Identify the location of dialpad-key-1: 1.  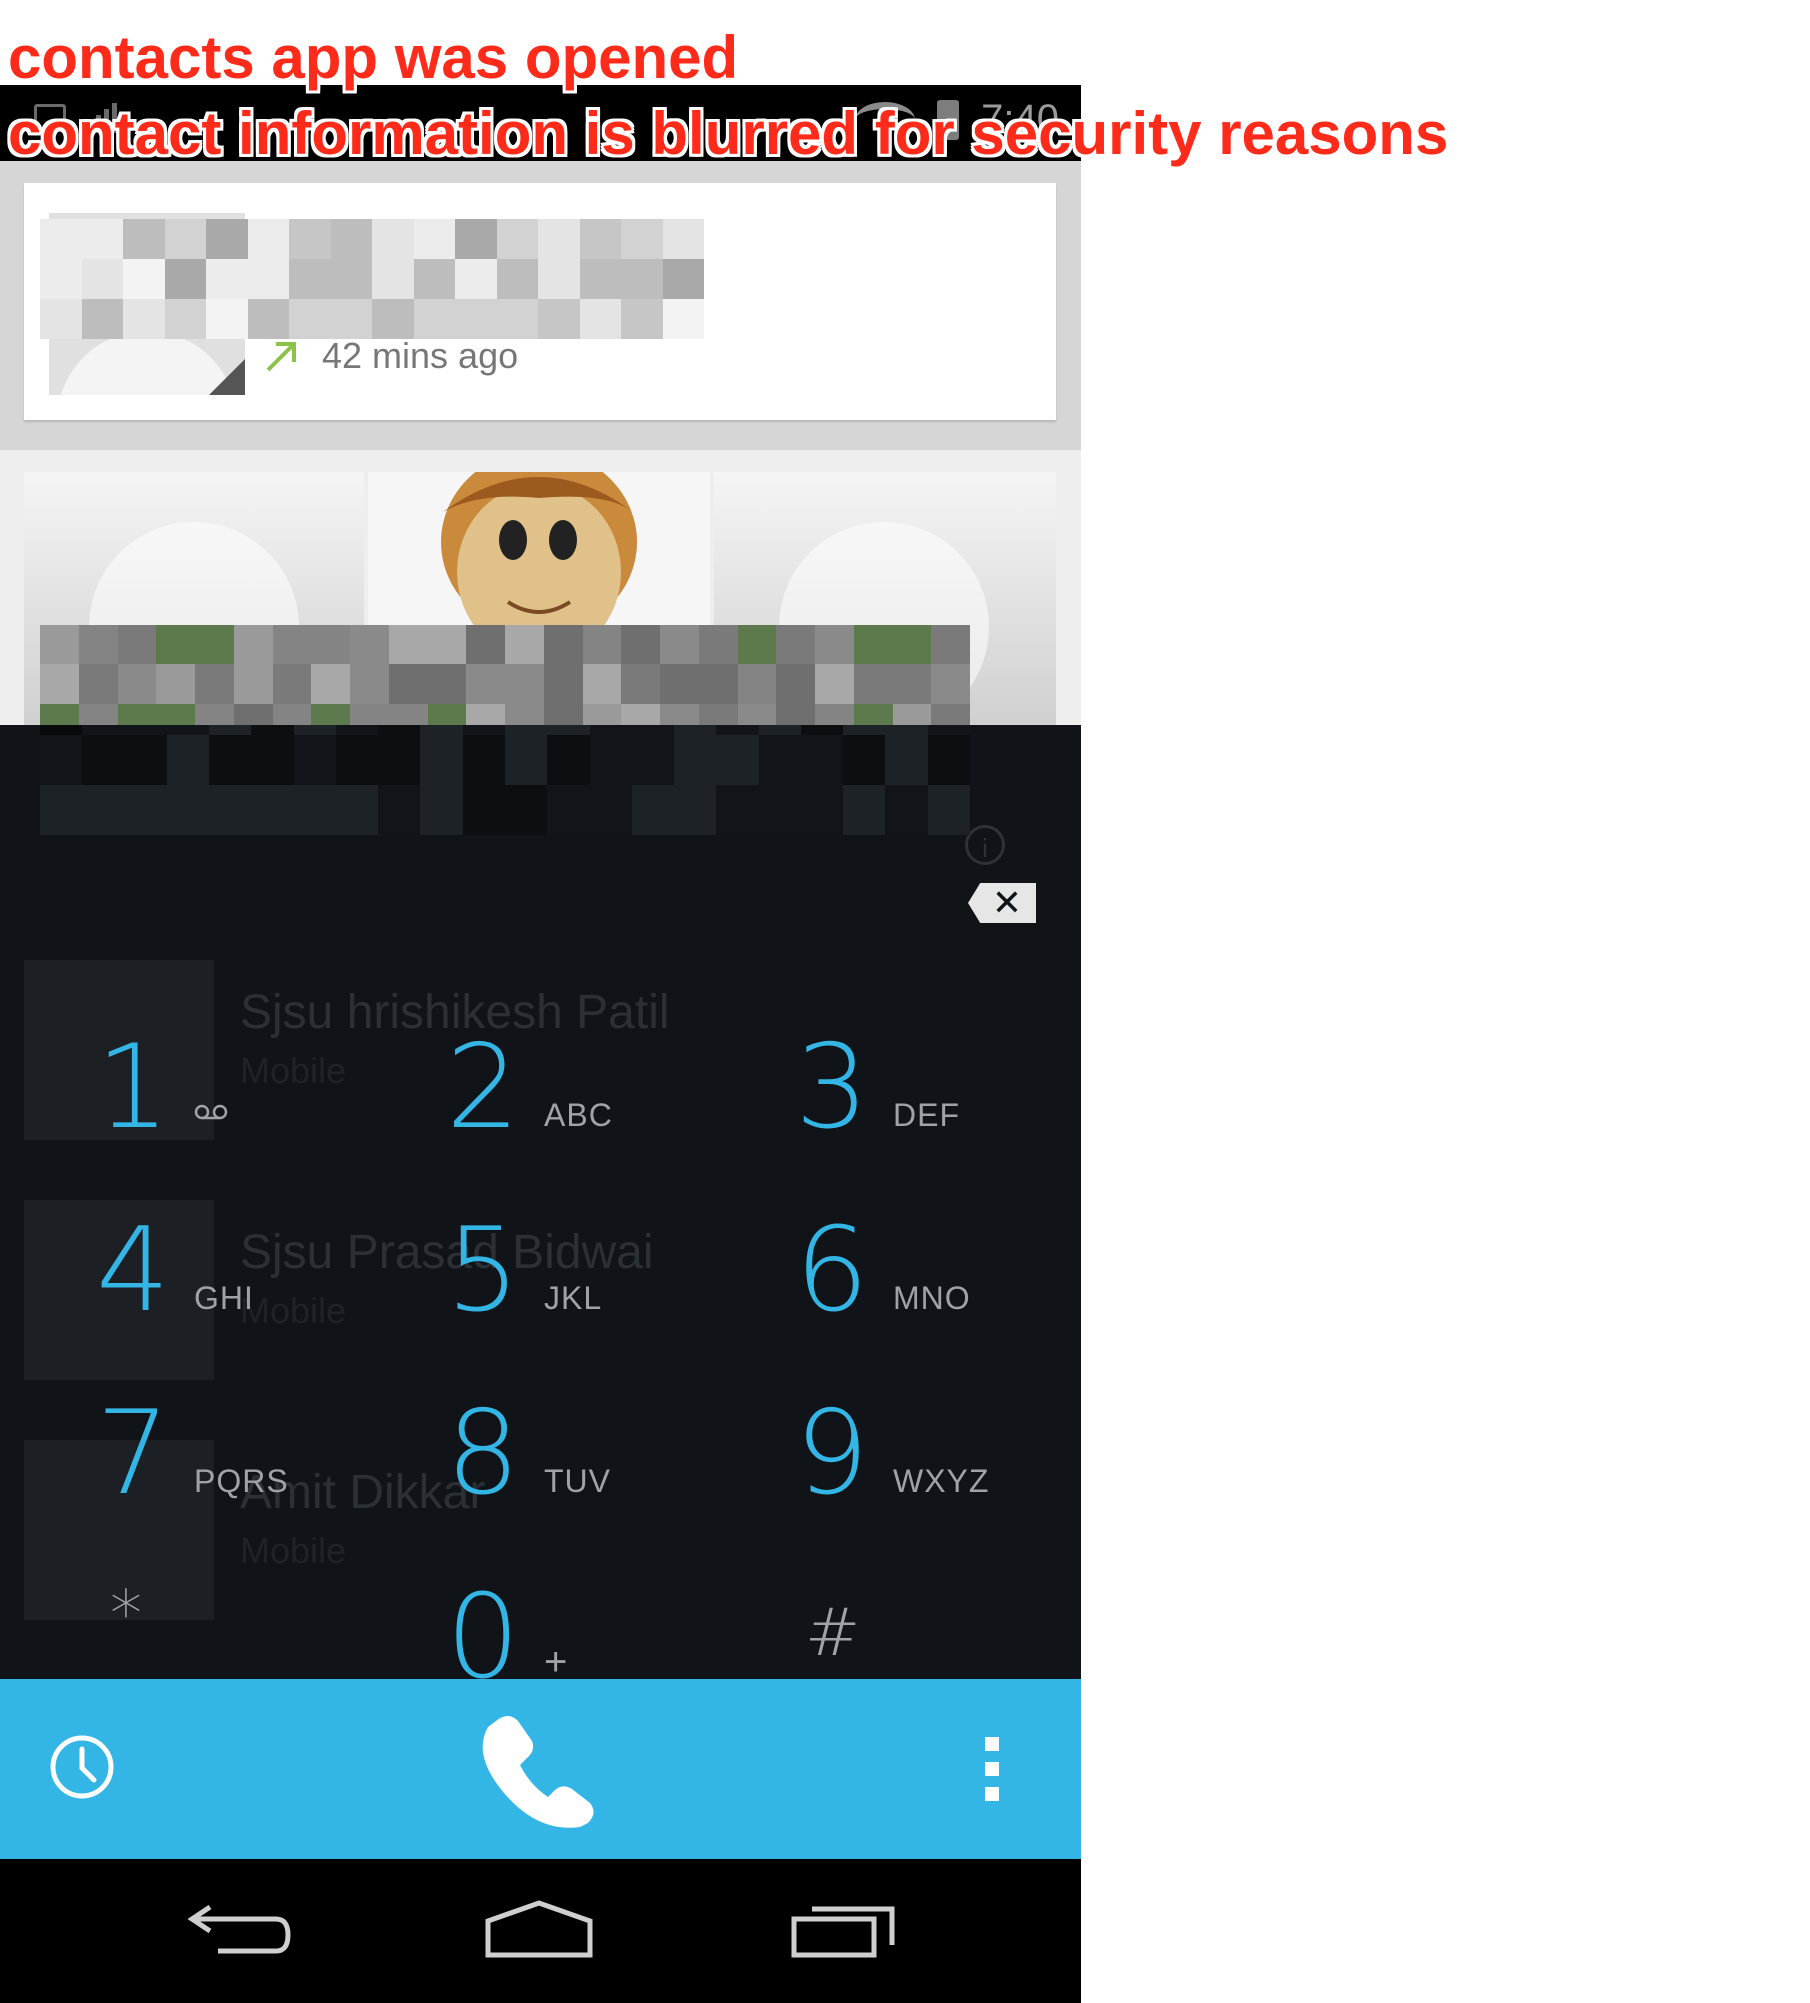
(266, 1115).